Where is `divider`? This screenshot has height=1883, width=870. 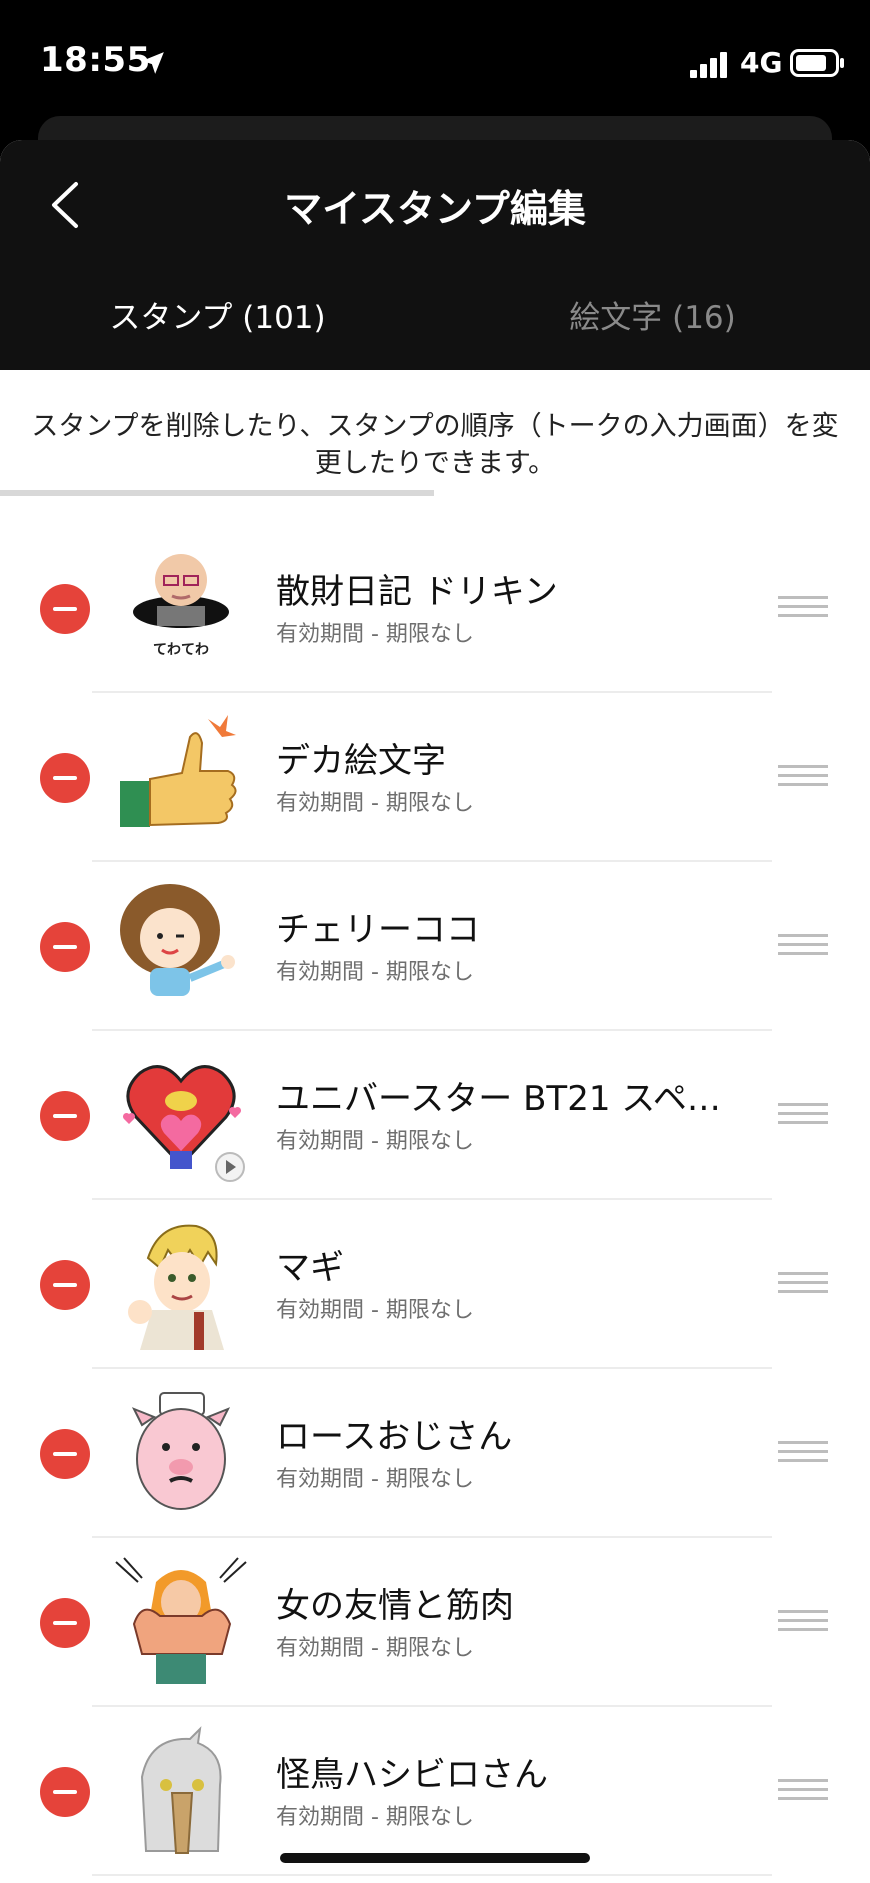
divider is located at coordinates (432, 1875).